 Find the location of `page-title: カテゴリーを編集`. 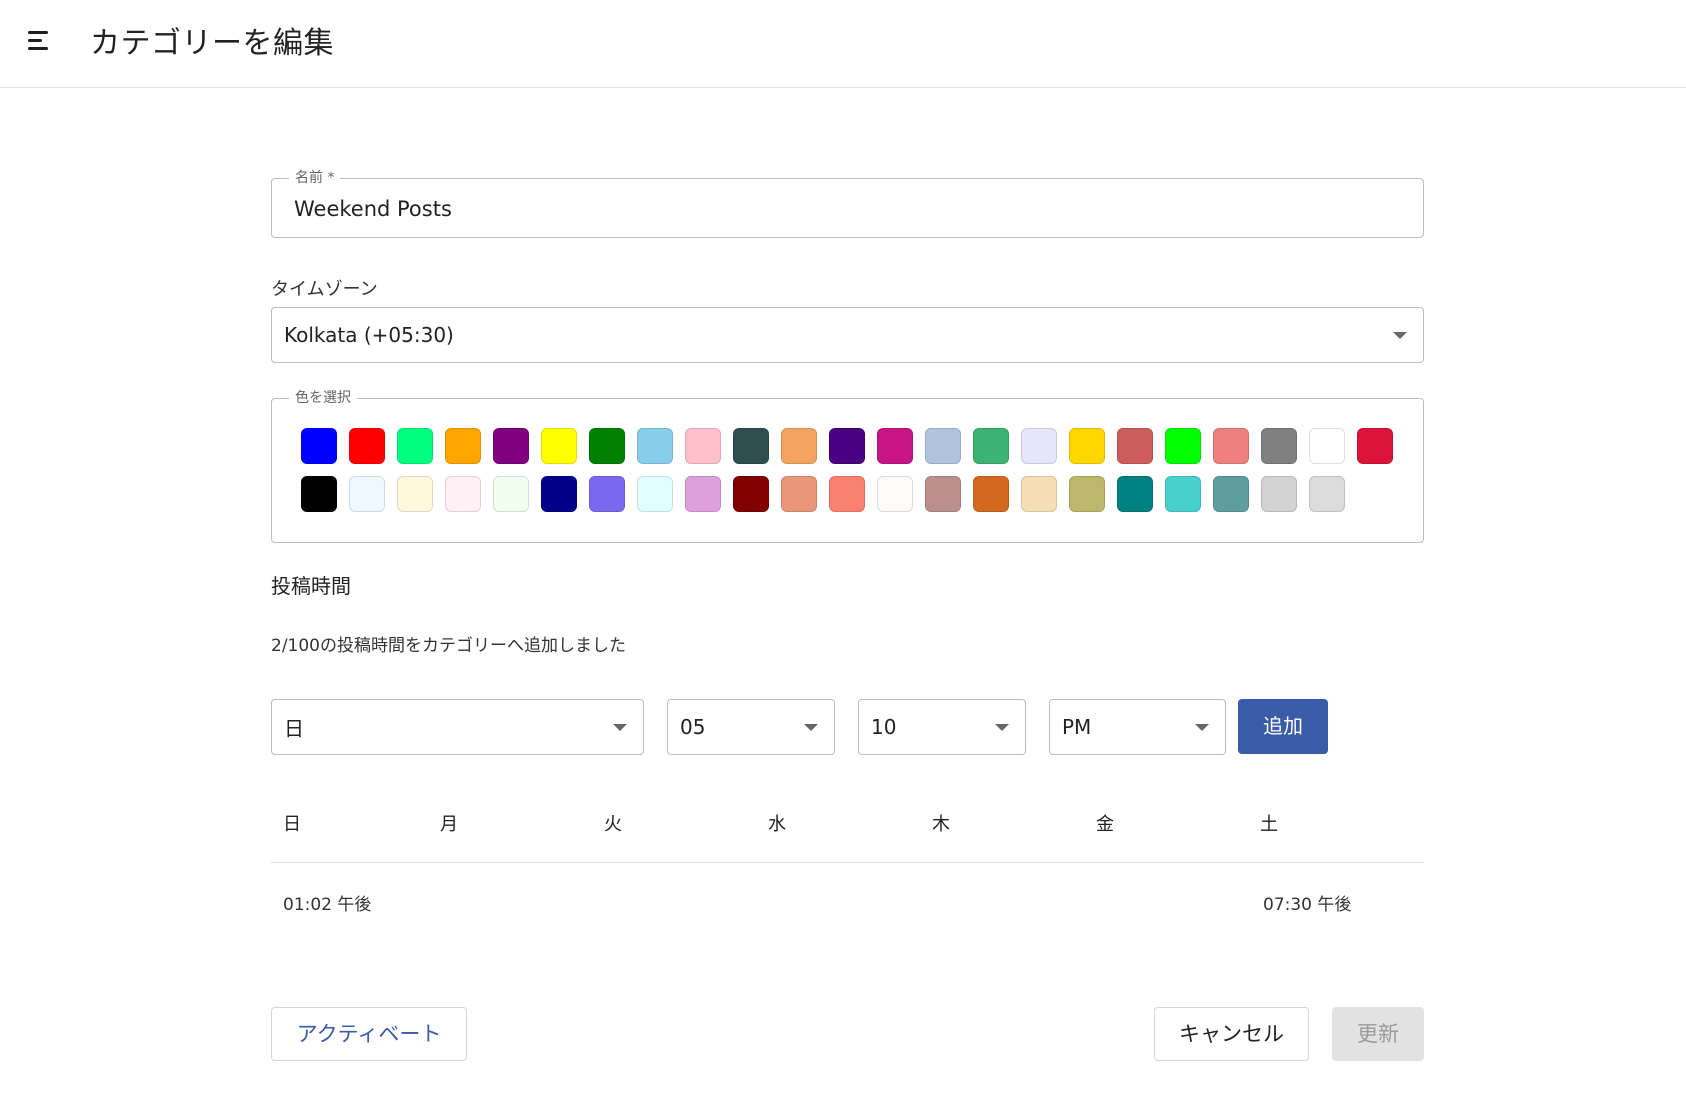

page-title: カテゴリーを編集 is located at coordinates (212, 43).